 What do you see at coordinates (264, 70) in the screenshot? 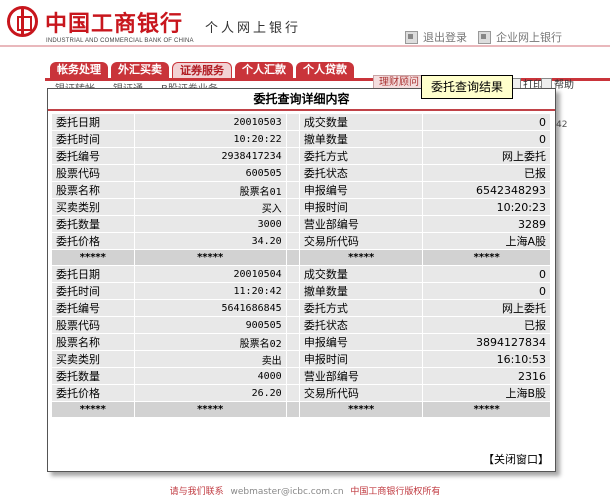
I see `tab-remittance: 个人汇款` at bounding box center [264, 70].